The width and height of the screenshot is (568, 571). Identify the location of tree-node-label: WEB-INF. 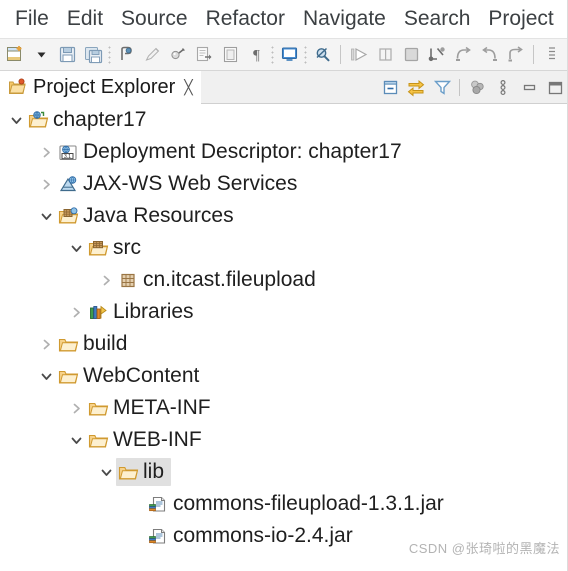
(157, 439).